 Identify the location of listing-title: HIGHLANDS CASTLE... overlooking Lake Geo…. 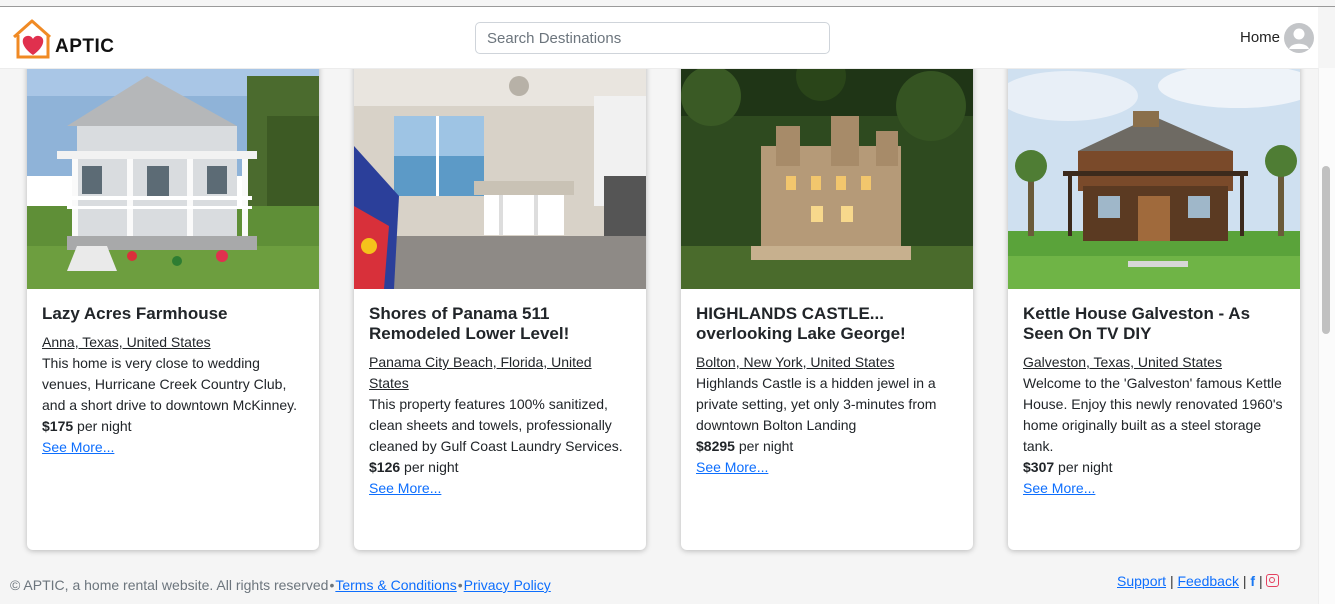
(829, 324).